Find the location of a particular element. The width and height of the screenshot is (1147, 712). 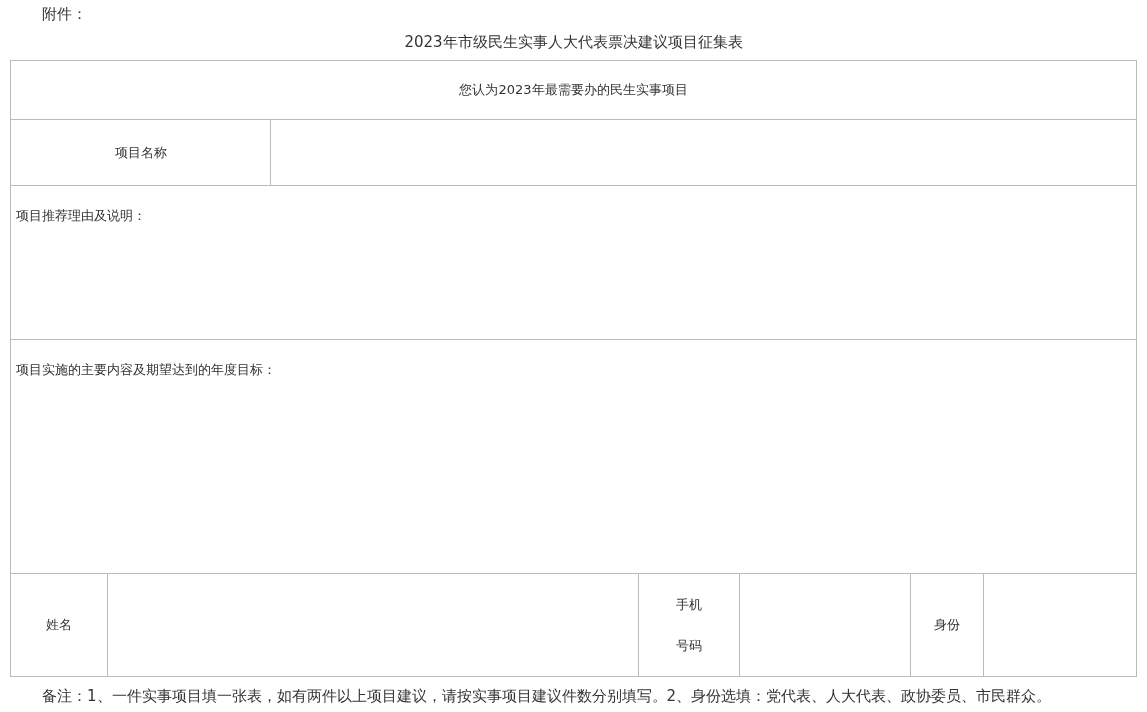

table-cell: 您认为2023年最需要办的民生实事项目 is located at coordinates (573, 90).